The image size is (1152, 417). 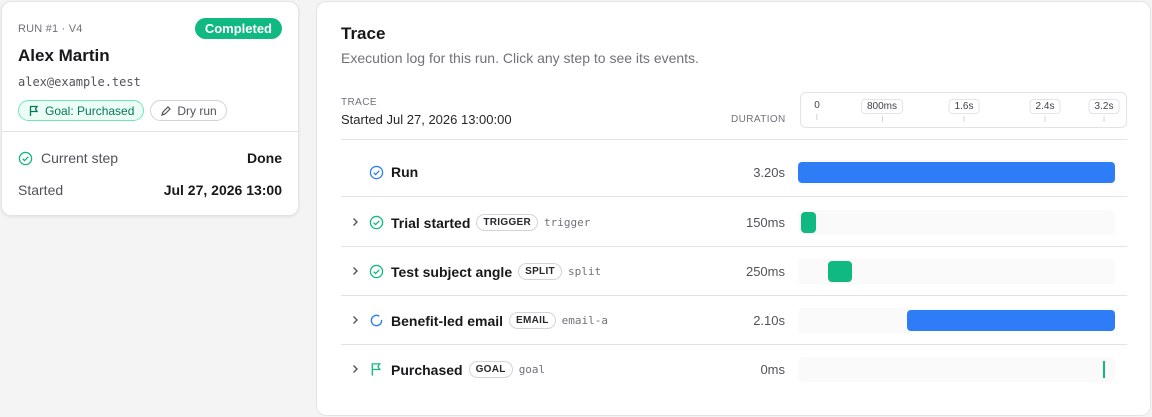 I want to click on trace-row-goal: Purchased GOAL goal 0ms, so click(x=734, y=369).